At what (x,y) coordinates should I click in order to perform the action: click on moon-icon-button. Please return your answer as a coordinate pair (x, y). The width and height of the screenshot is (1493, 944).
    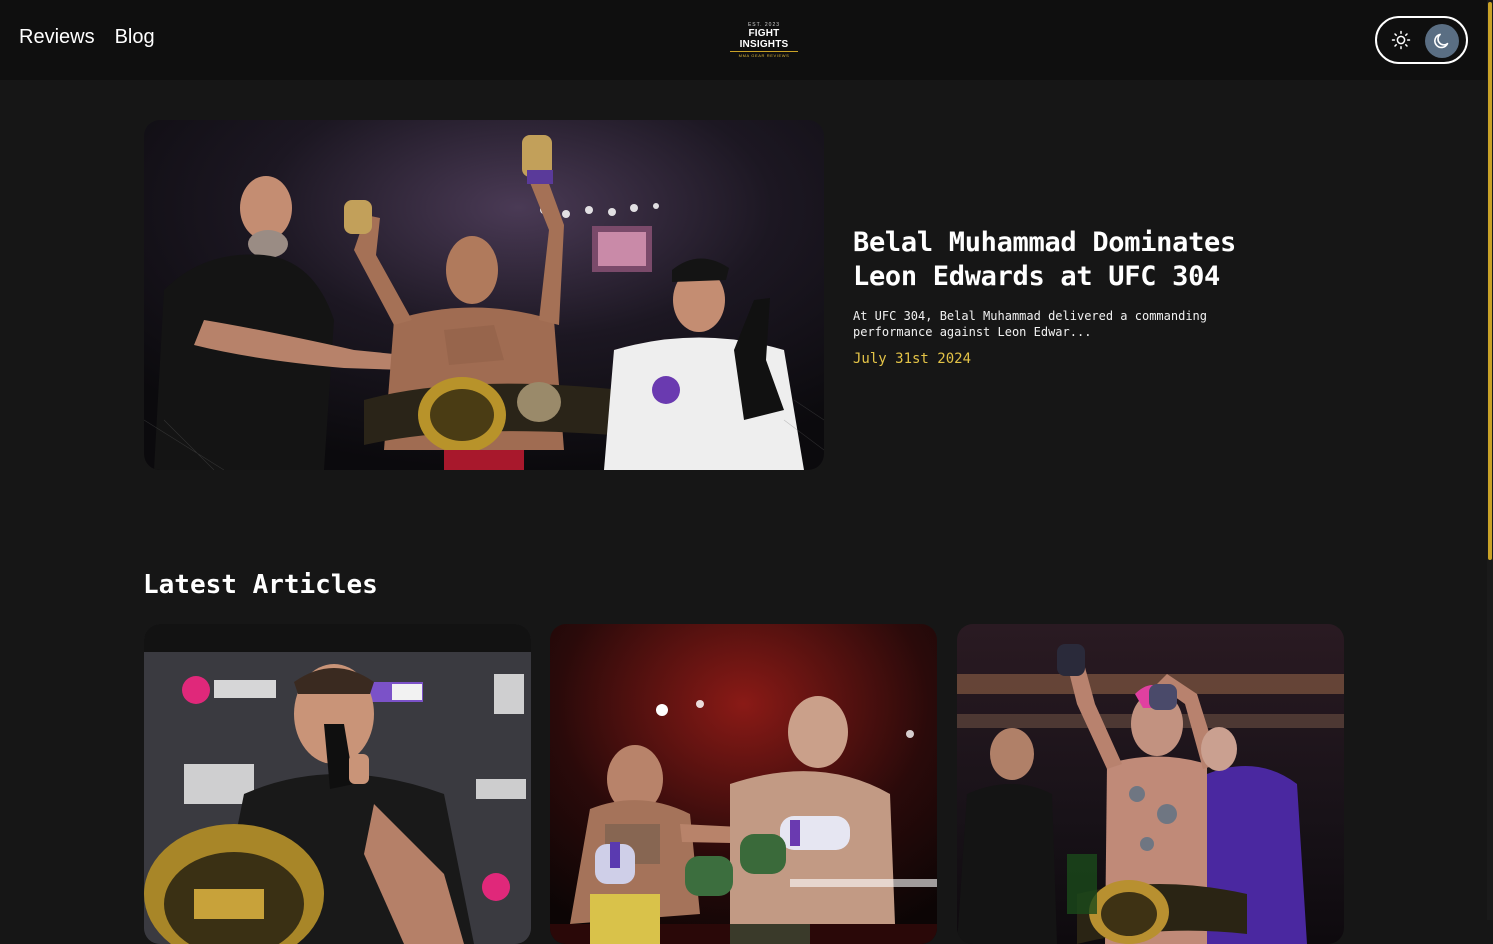
    Looking at the image, I should click on (1442, 41).